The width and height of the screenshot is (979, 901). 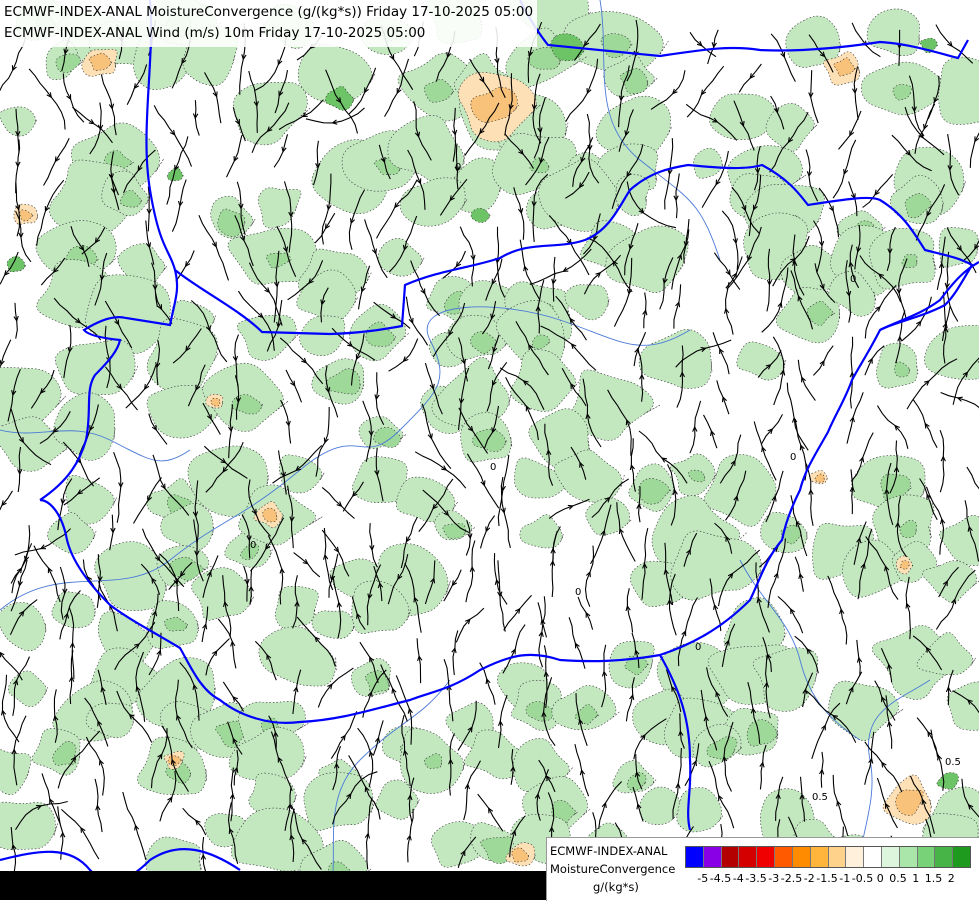 I want to click on legend-source: ECMWF-INDEX-ANAL, so click(x=609, y=851).